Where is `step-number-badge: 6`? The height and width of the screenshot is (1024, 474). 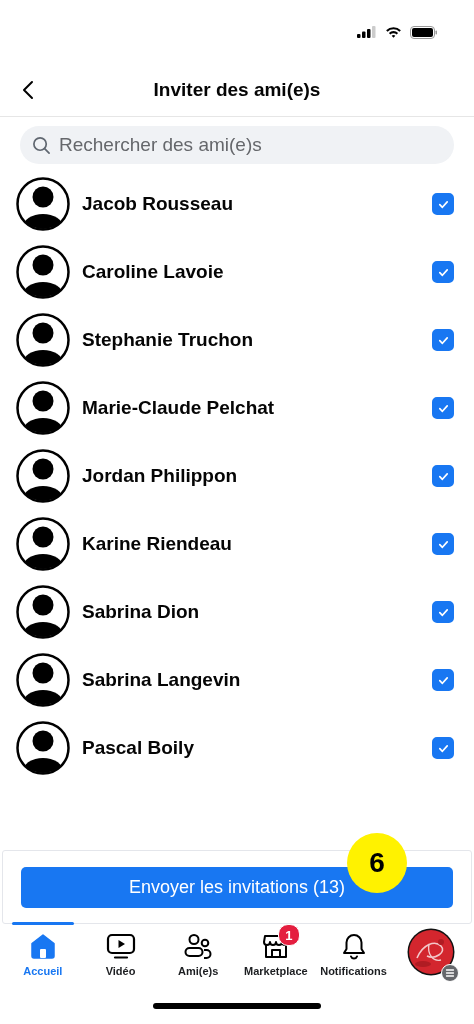 step-number-badge: 6 is located at coordinates (377, 863).